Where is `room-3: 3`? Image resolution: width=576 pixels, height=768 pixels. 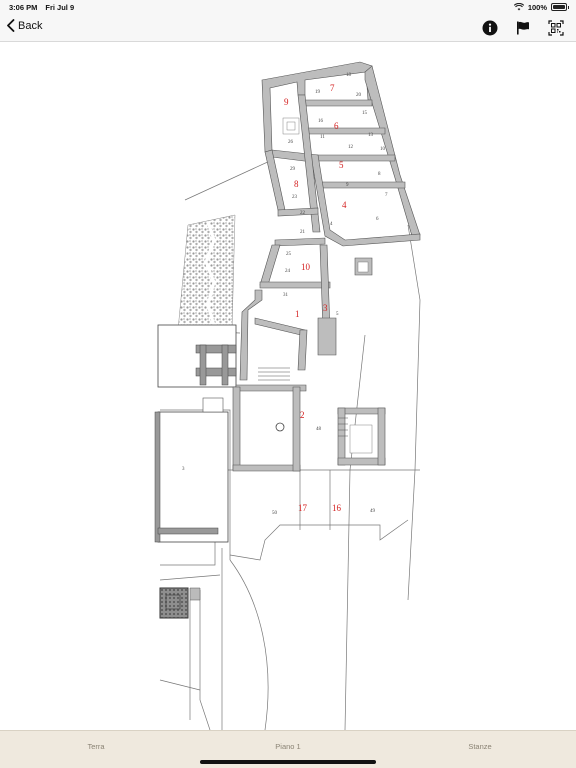 room-3: 3 is located at coordinates (325, 308).